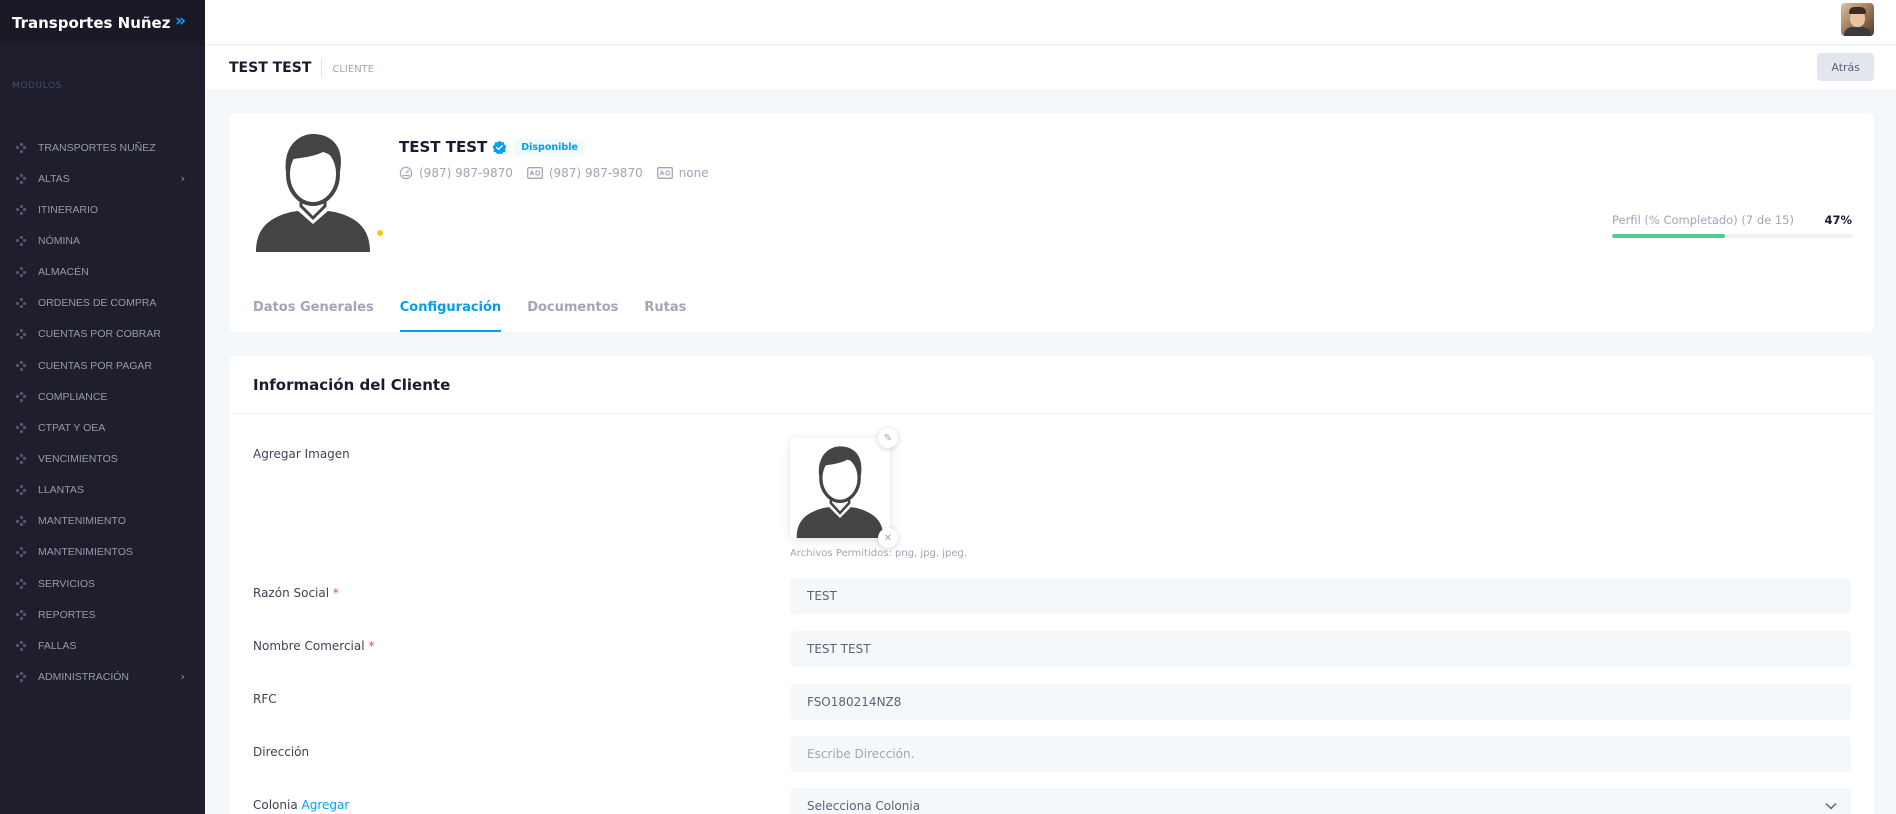 Image resolution: width=1896 pixels, height=814 pixels. I want to click on razon-social-label-text: Razón Social, so click(291, 593).